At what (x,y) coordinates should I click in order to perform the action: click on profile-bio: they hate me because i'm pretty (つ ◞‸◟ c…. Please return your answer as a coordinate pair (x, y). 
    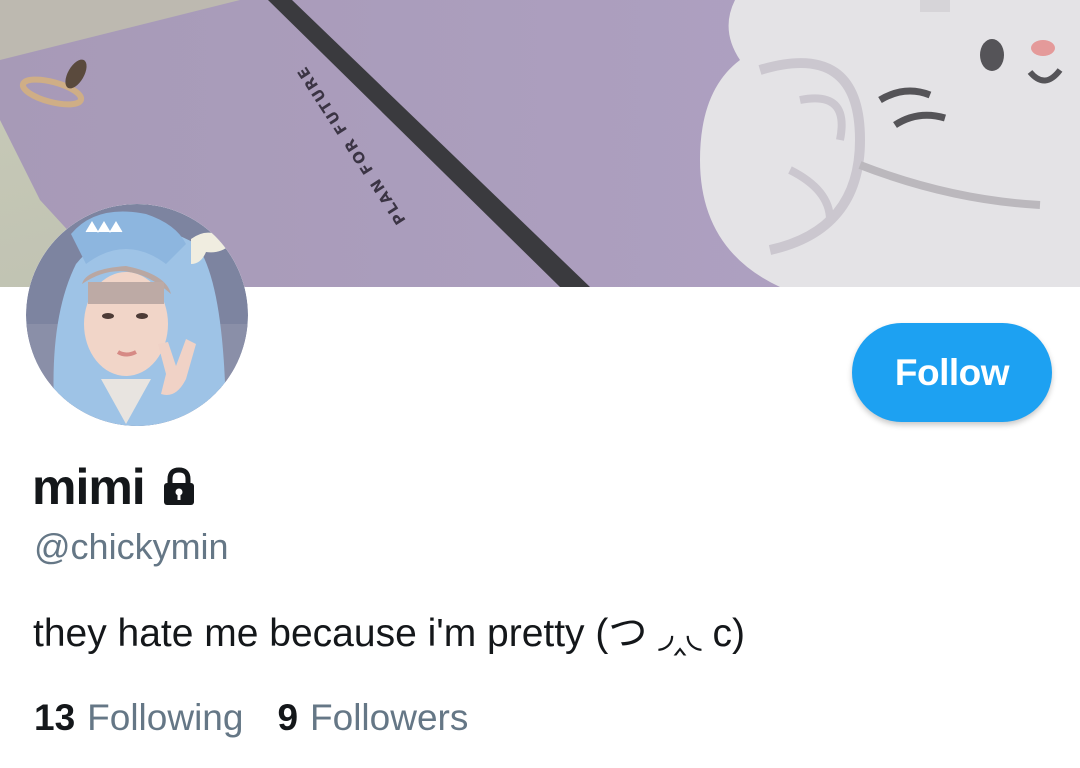
    Looking at the image, I should click on (389, 633).